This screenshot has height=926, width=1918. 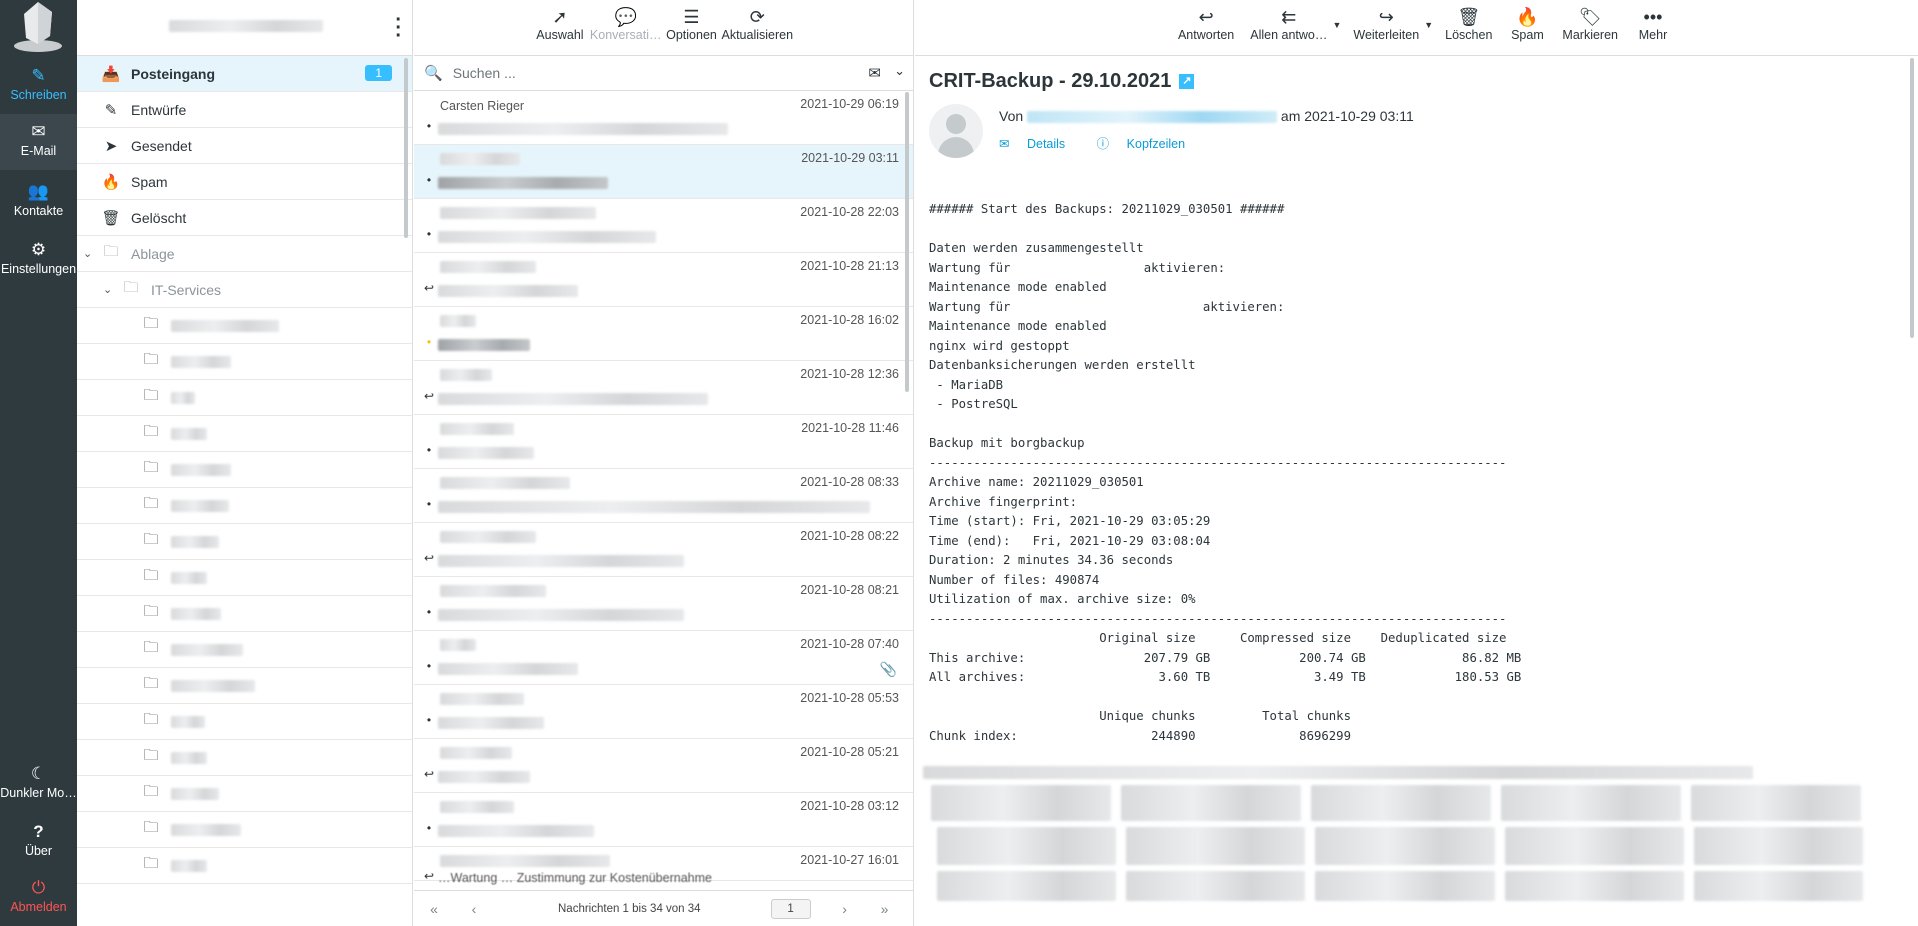 I want to click on message-row: 2021-10-28 11:46 •, so click(x=663, y=442).